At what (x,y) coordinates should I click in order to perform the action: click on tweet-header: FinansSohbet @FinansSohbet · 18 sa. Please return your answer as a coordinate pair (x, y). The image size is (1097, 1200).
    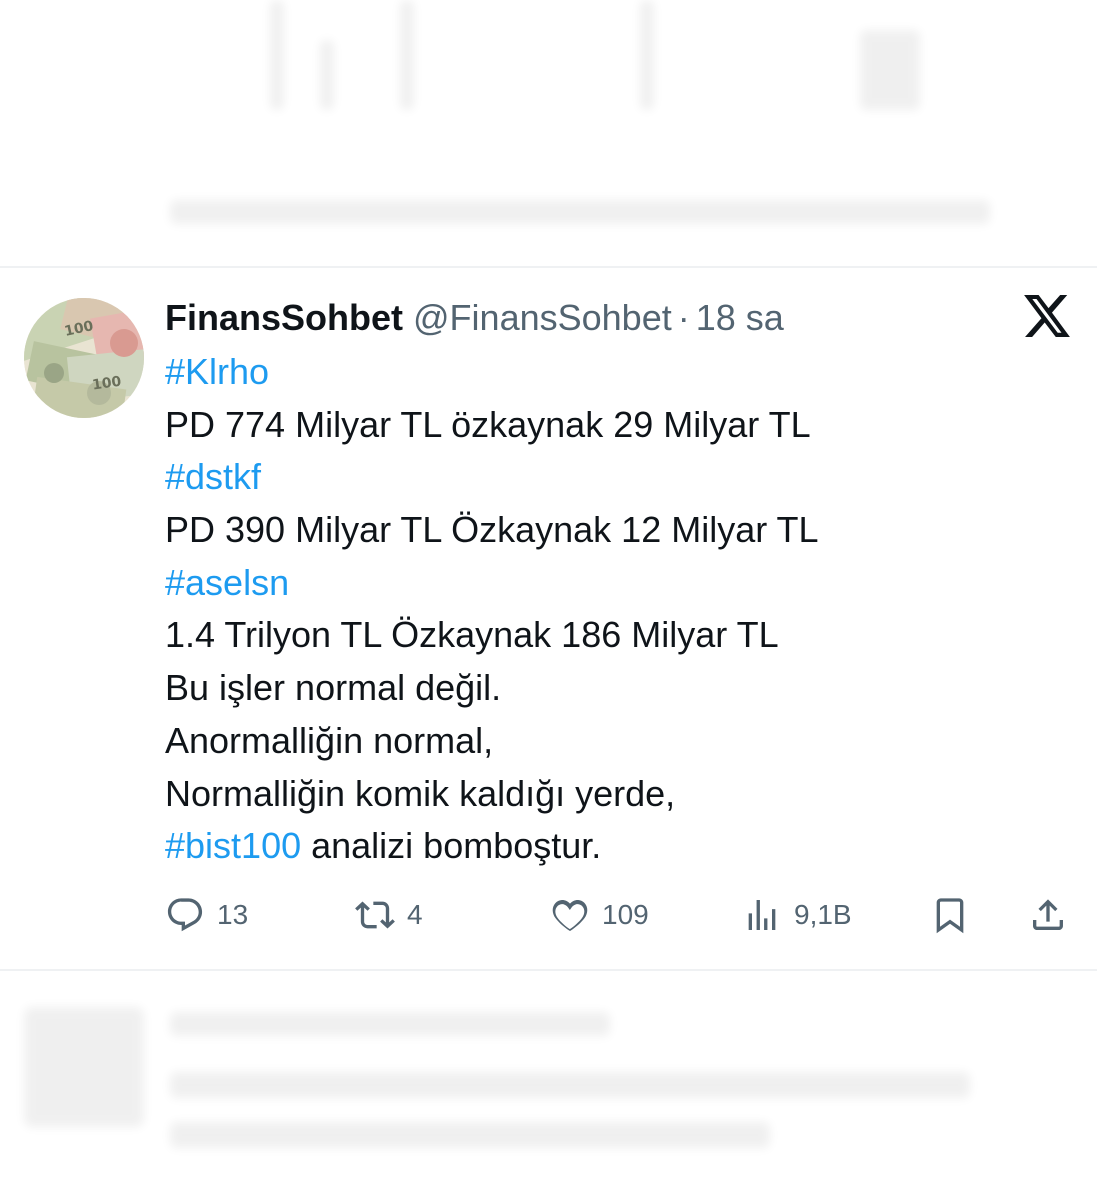
    Looking at the image, I should click on (474, 318).